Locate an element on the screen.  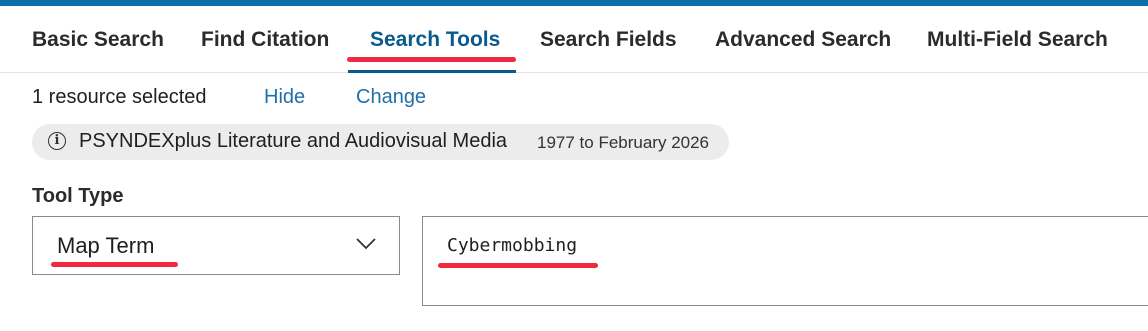
tab-find-citation: Find Citation is located at coordinates (265, 40).